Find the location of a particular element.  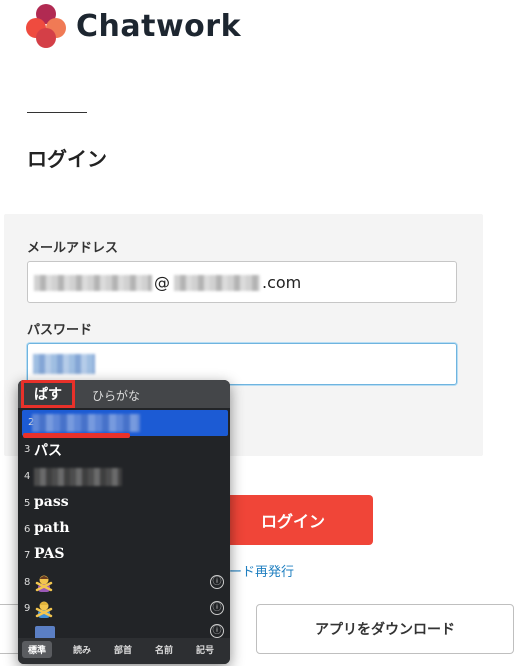

ime-header: ぱす ひらがな is located at coordinates (124, 394).